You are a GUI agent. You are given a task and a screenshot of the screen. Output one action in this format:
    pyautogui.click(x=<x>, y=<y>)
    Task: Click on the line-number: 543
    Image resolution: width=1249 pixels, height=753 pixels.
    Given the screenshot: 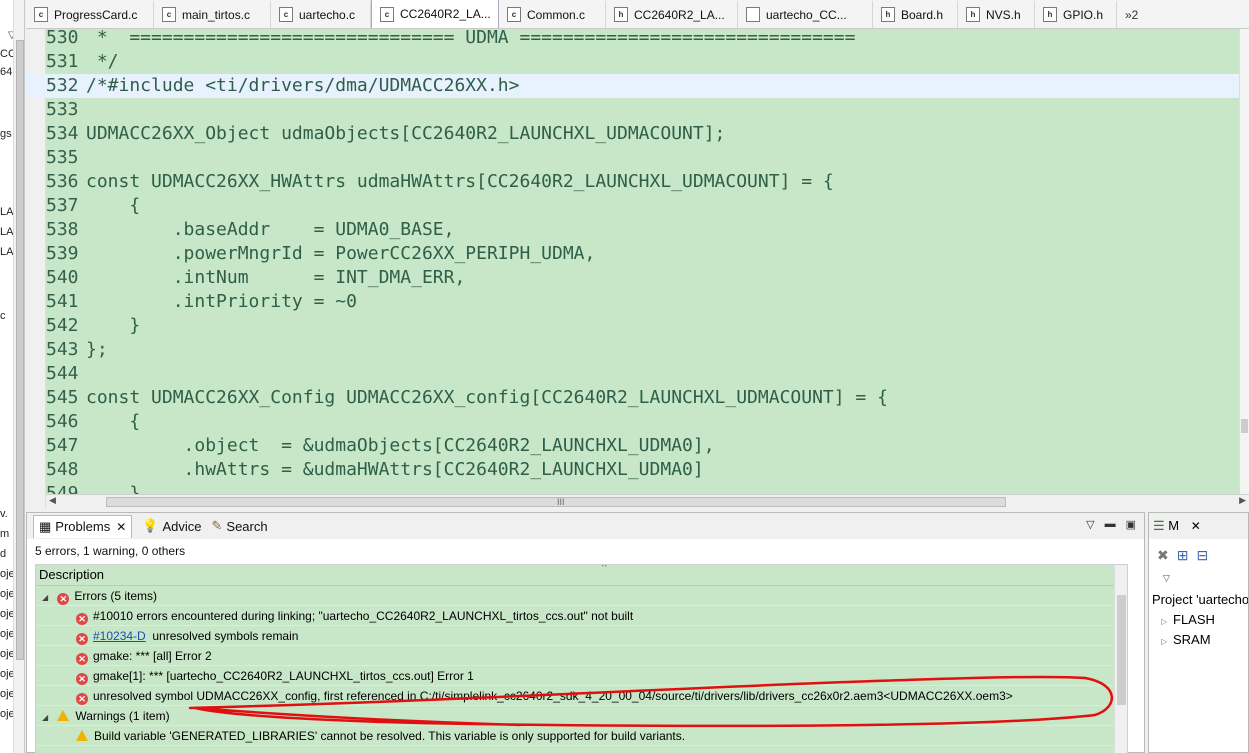 What is the action you would take?
    pyautogui.click(x=62, y=349)
    